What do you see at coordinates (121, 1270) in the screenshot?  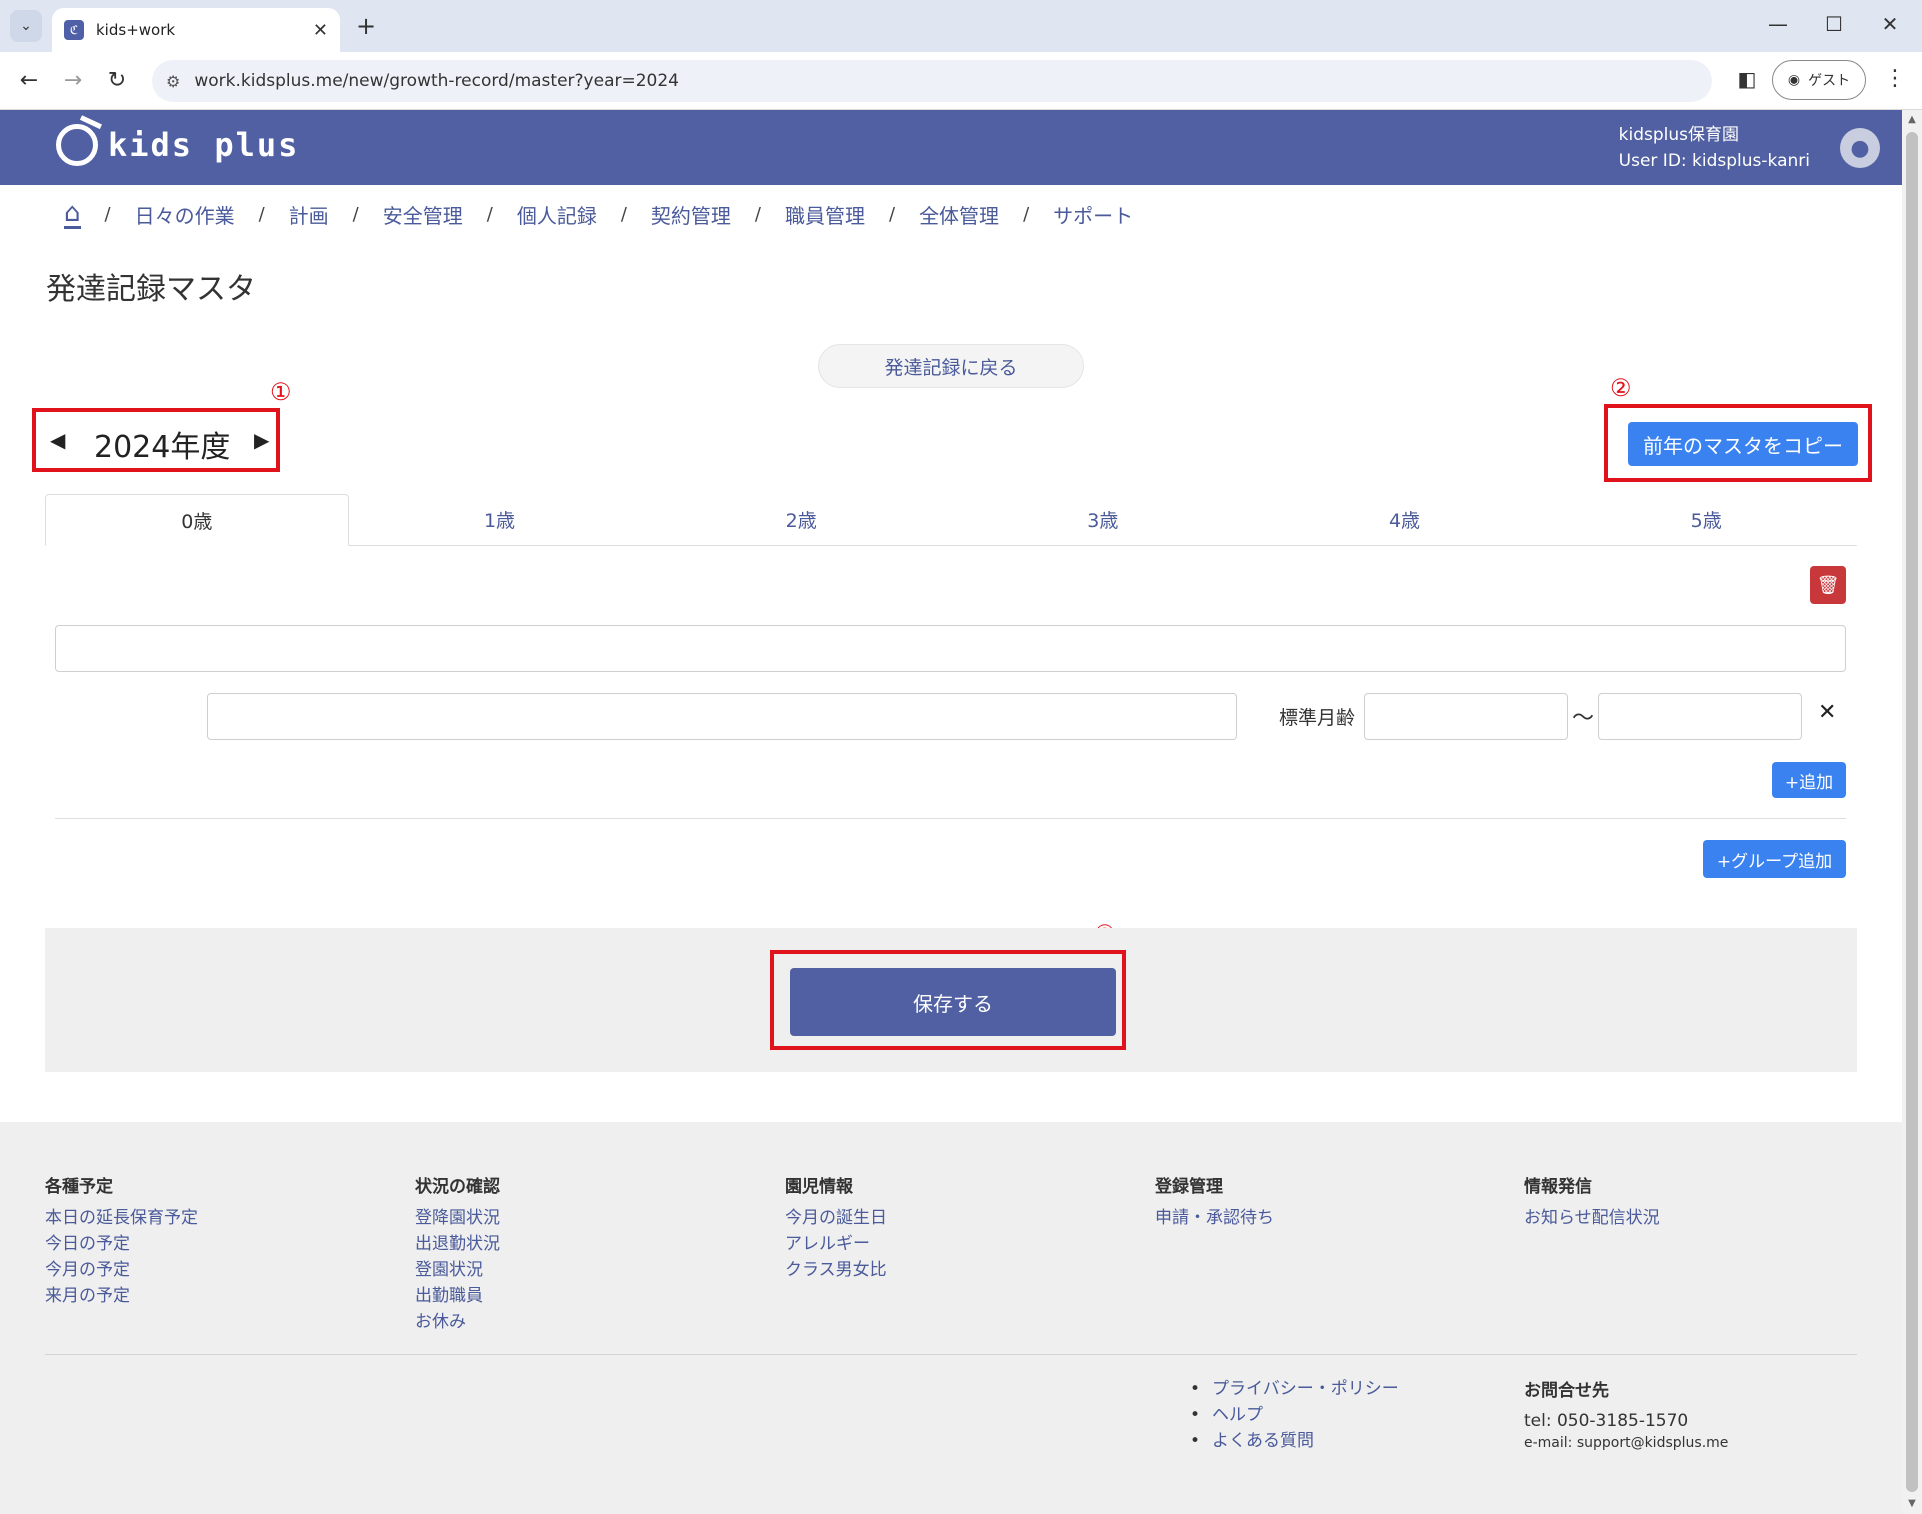 I see `footer-link: 今月の予定` at bounding box center [121, 1270].